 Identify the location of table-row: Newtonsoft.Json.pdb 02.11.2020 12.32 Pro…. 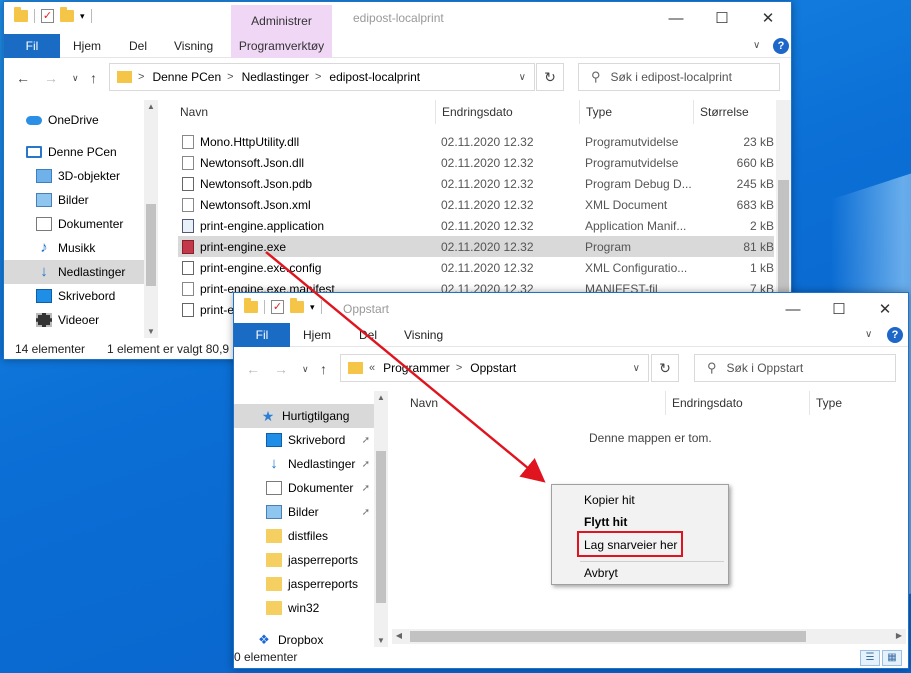
(476, 183).